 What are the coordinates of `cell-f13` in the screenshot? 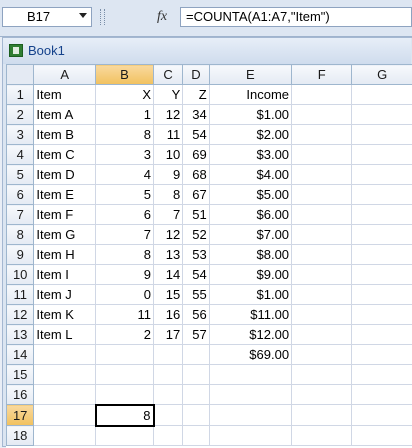 It's located at (322, 335).